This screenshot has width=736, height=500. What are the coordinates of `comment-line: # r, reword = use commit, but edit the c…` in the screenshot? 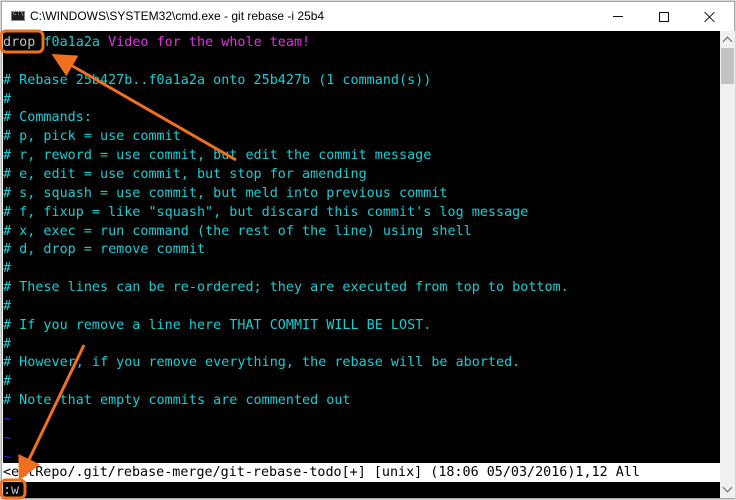 It's located at (217, 156).